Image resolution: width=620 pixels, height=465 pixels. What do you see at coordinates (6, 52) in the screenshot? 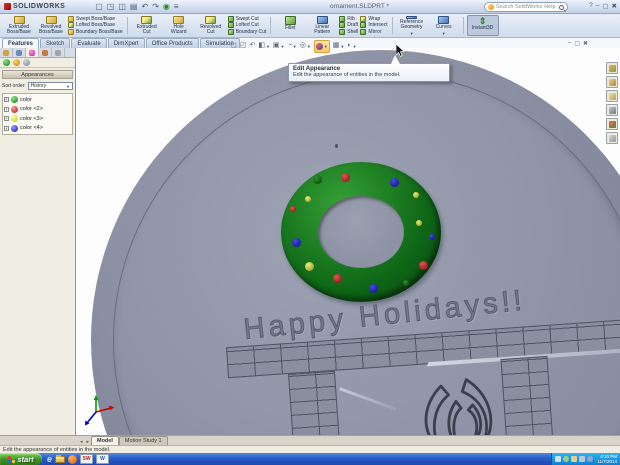
I see `feature-manager-tab` at bounding box center [6, 52].